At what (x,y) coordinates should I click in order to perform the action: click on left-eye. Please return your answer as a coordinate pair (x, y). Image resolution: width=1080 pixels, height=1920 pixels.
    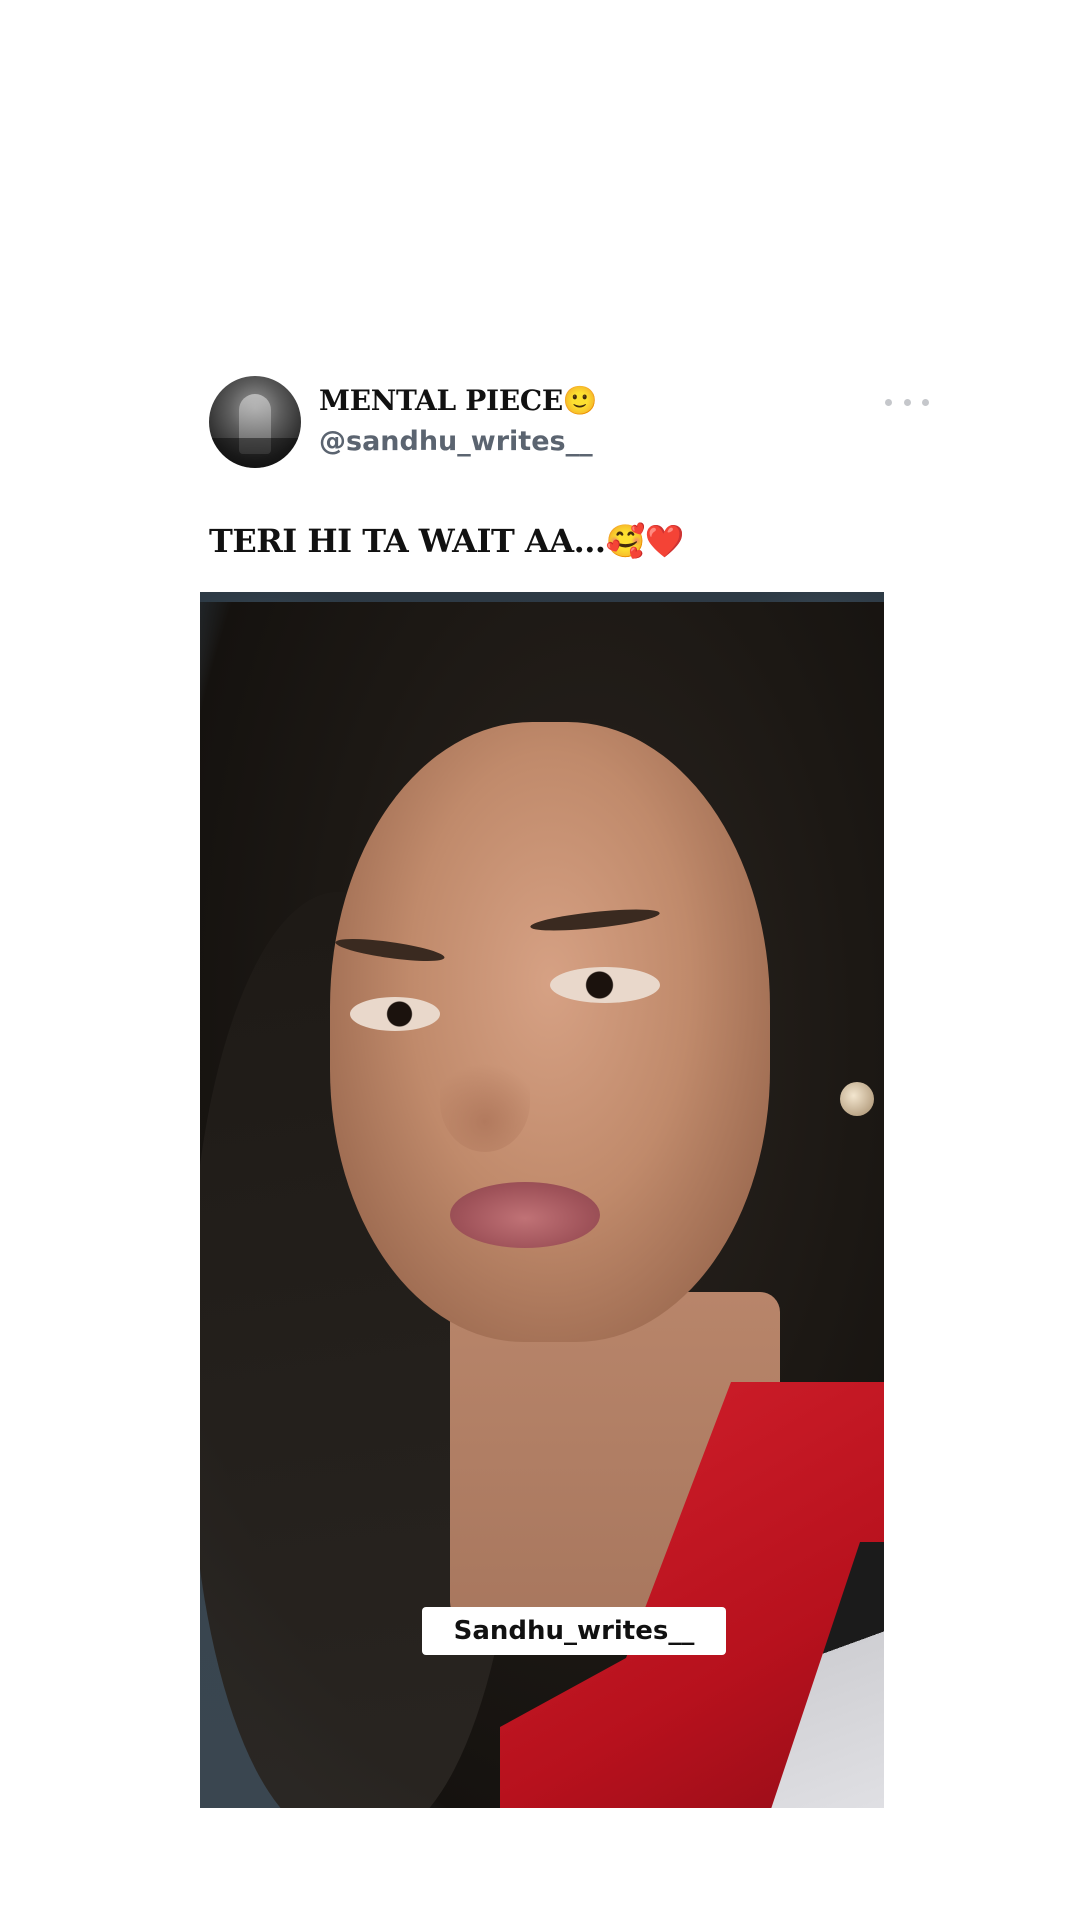
    Looking at the image, I should click on (395, 1014).